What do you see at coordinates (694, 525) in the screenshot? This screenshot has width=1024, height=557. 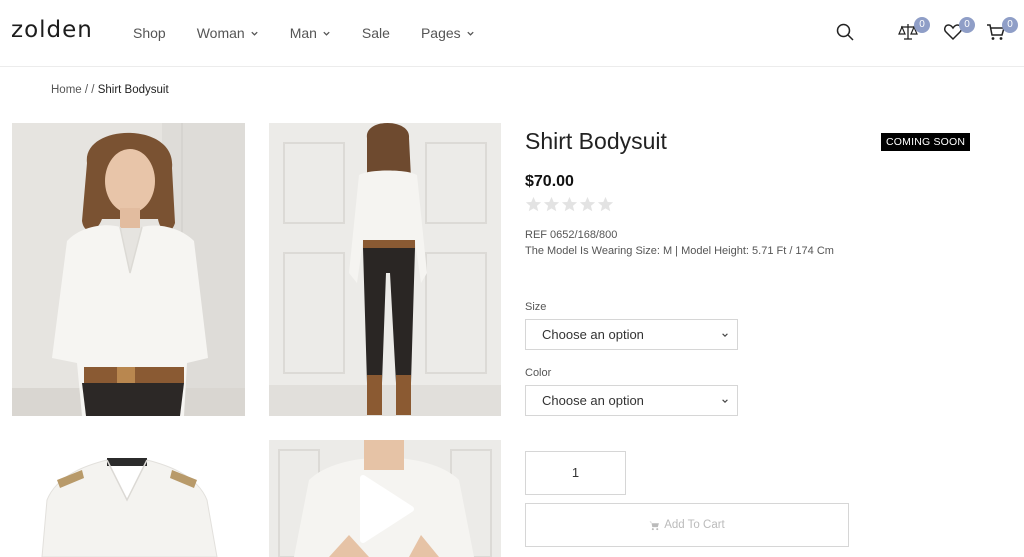 I see `add-to-cart-label: Add To Cart` at bounding box center [694, 525].